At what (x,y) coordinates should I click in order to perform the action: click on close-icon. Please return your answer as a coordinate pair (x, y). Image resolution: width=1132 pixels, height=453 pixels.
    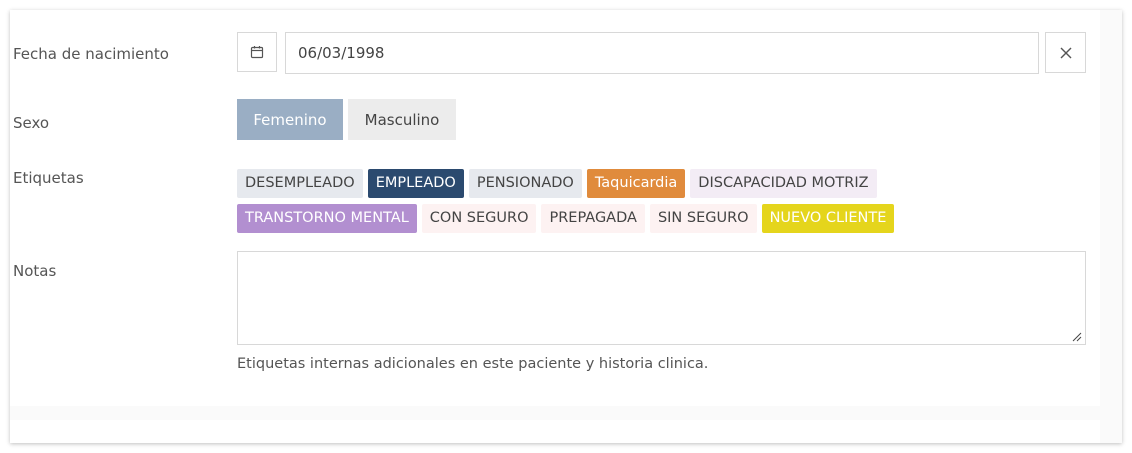
    Looking at the image, I should click on (1065, 52).